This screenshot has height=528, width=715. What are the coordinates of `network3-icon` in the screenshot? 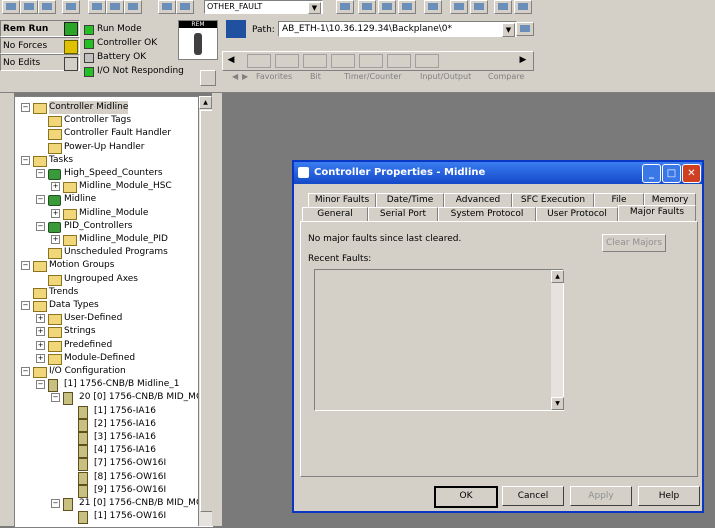 It's located at (407, 7).